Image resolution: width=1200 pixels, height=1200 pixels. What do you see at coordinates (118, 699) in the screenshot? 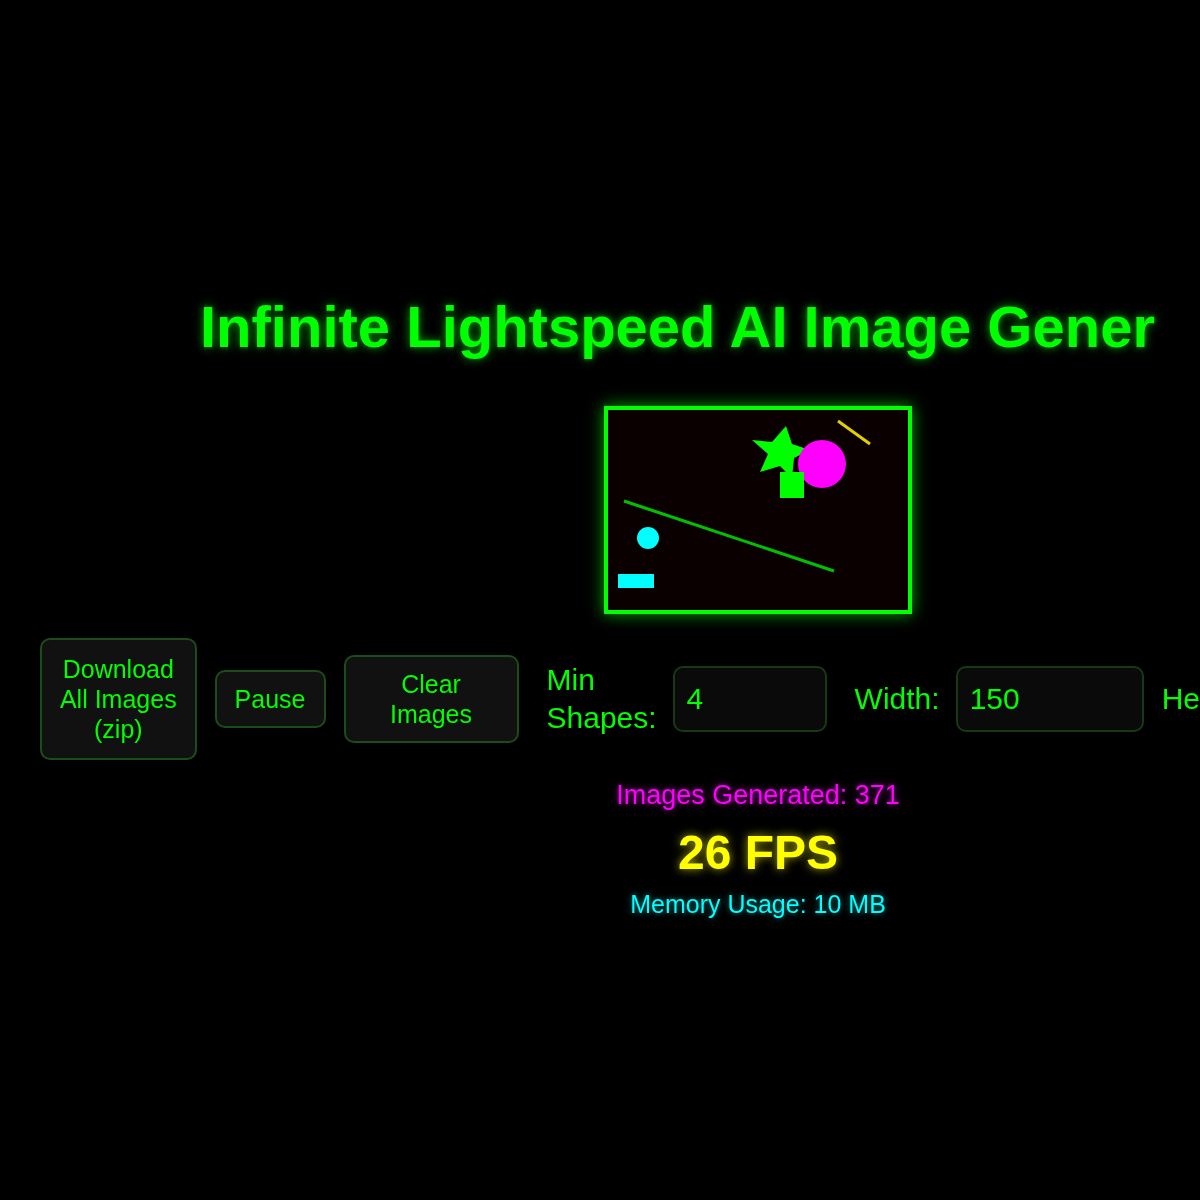
I see `action-button: Download All Images (zip)` at bounding box center [118, 699].